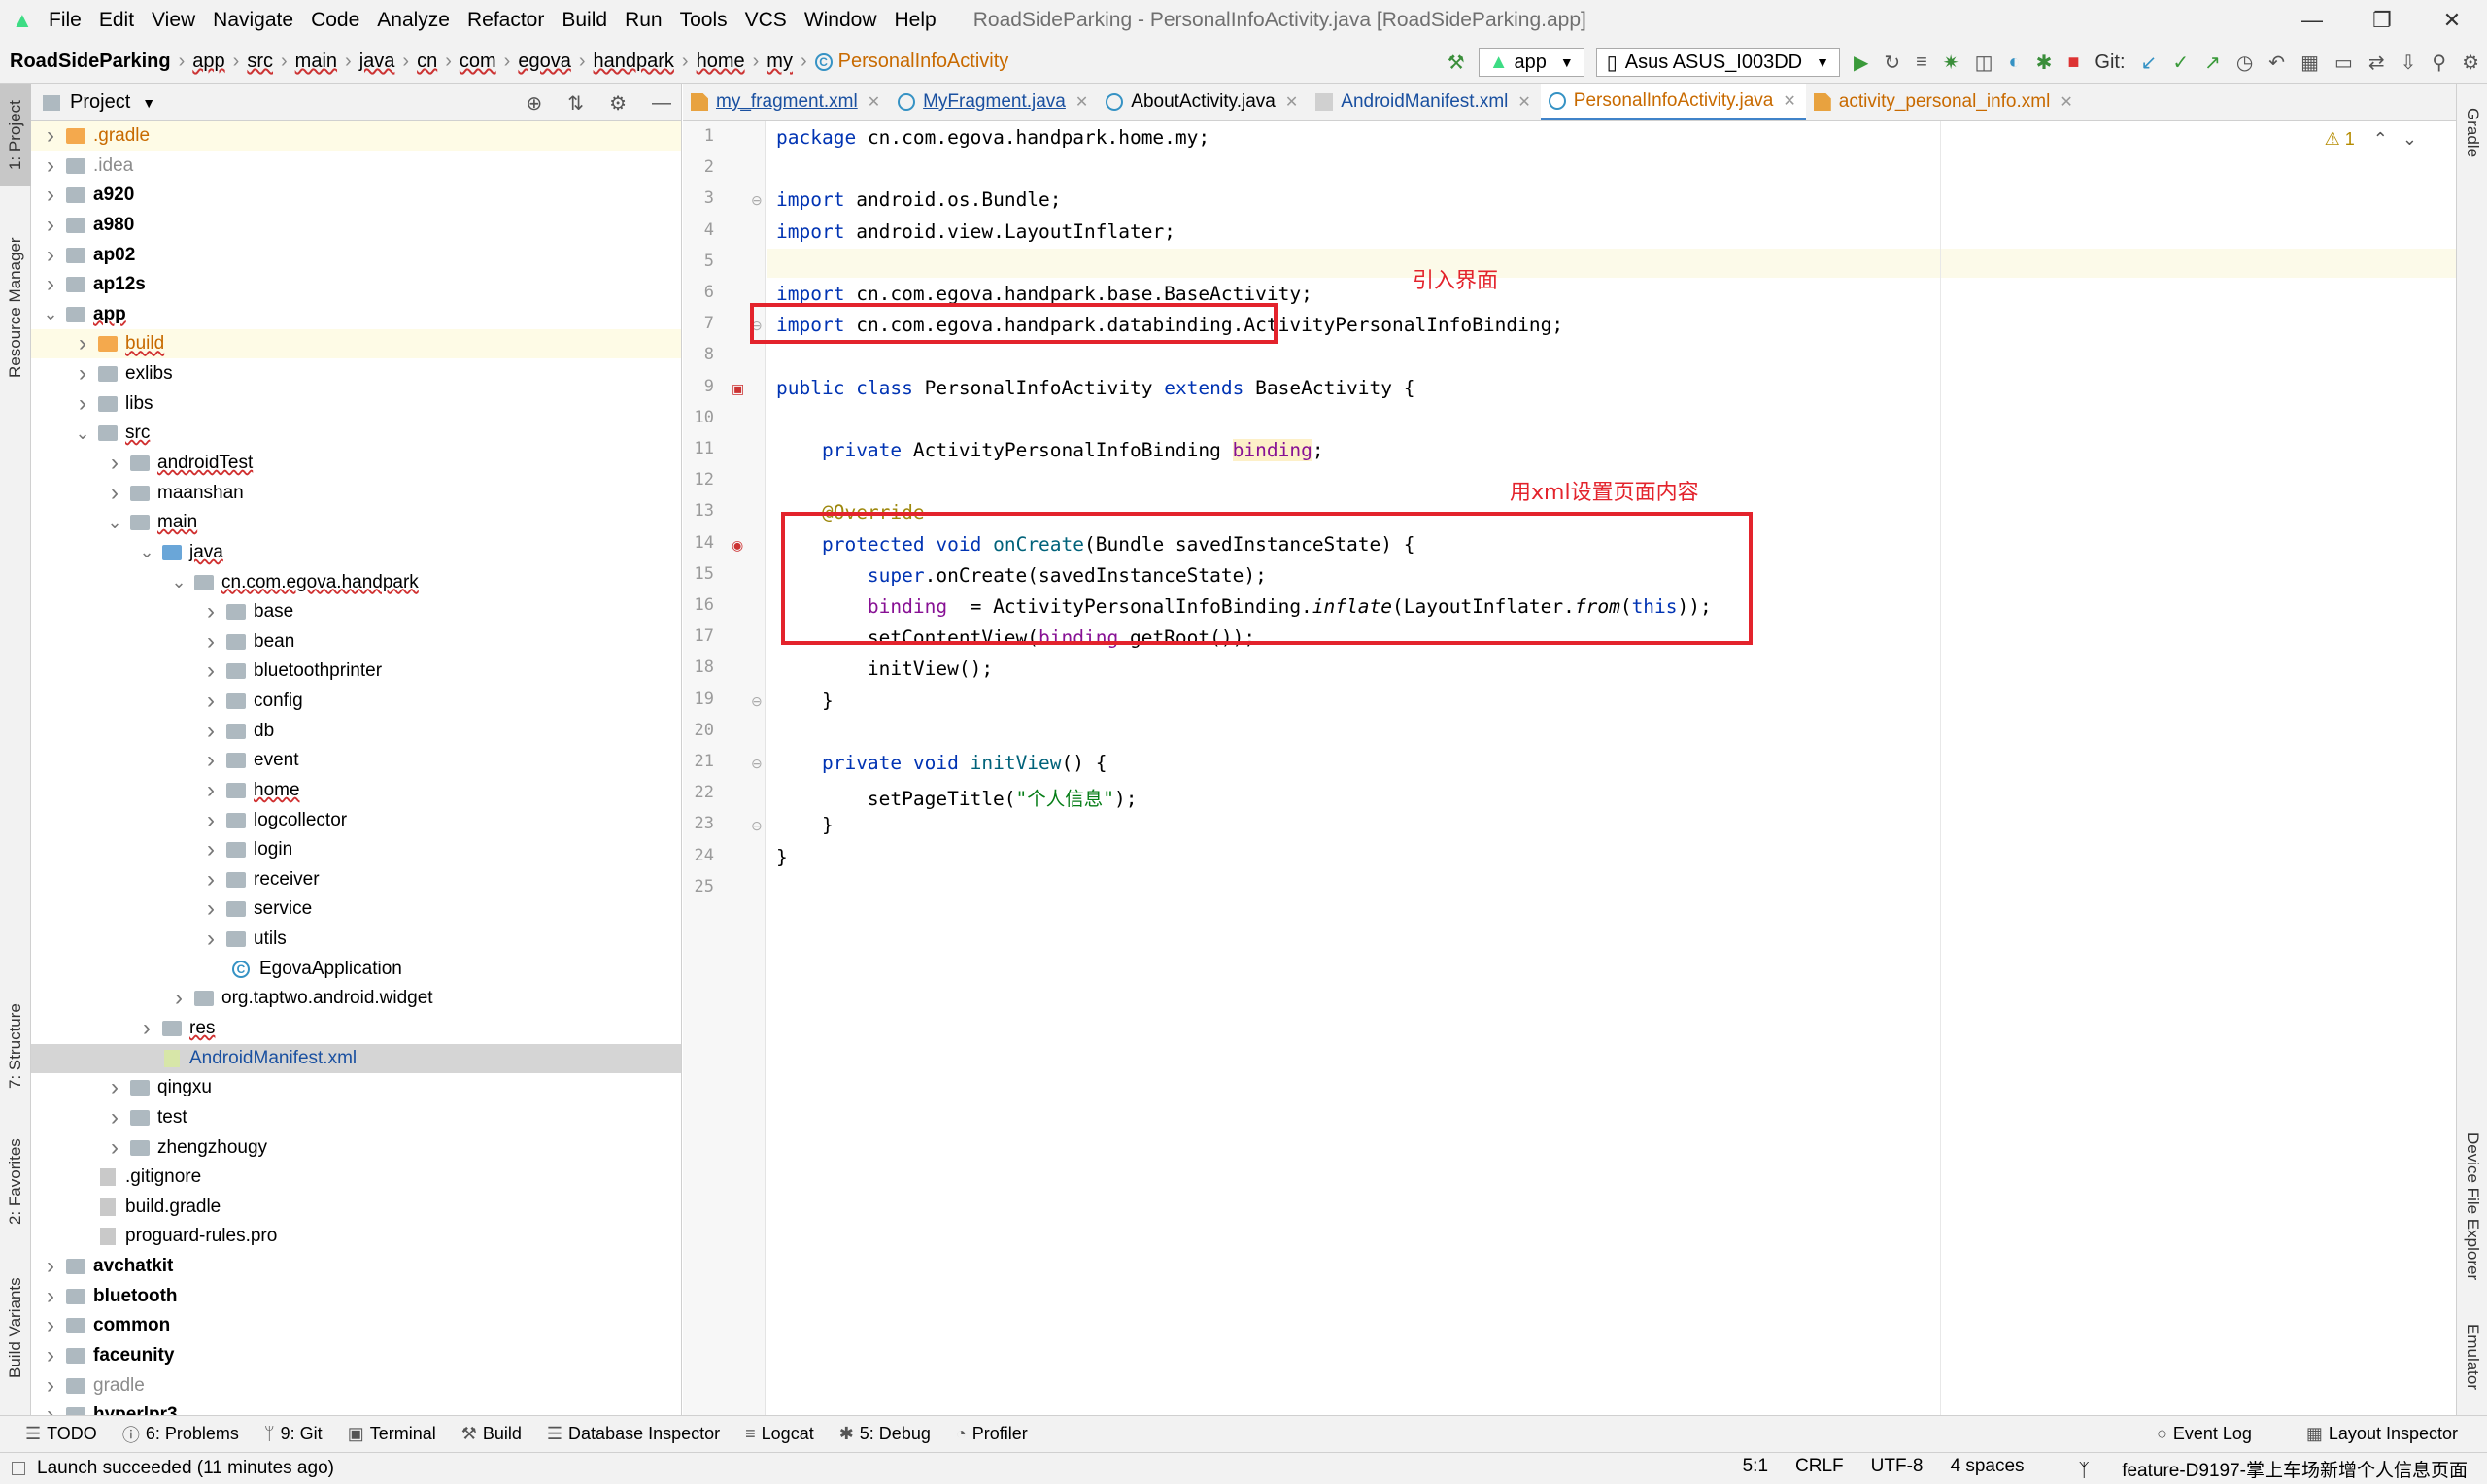 This screenshot has height=1484, width=2487. I want to click on emulator-tool-tab: Emulator, so click(2472, 1356).